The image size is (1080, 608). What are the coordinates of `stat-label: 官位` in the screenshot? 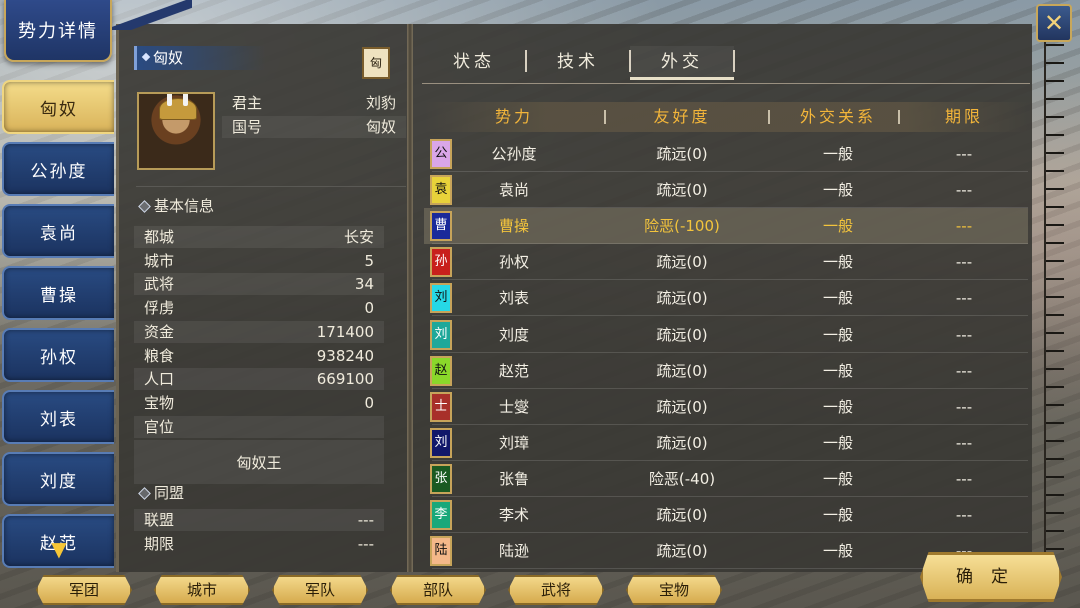 It's located at (159, 426).